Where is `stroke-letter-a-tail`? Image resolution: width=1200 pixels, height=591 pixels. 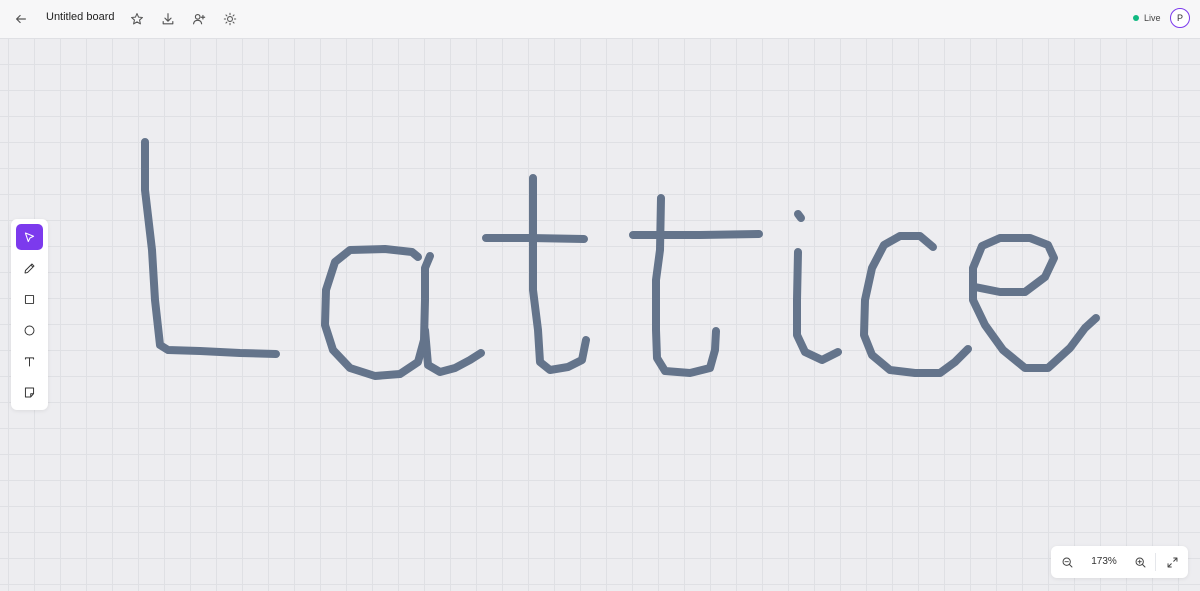 stroke-letter-a-tail is located at coordinates (453, 351).